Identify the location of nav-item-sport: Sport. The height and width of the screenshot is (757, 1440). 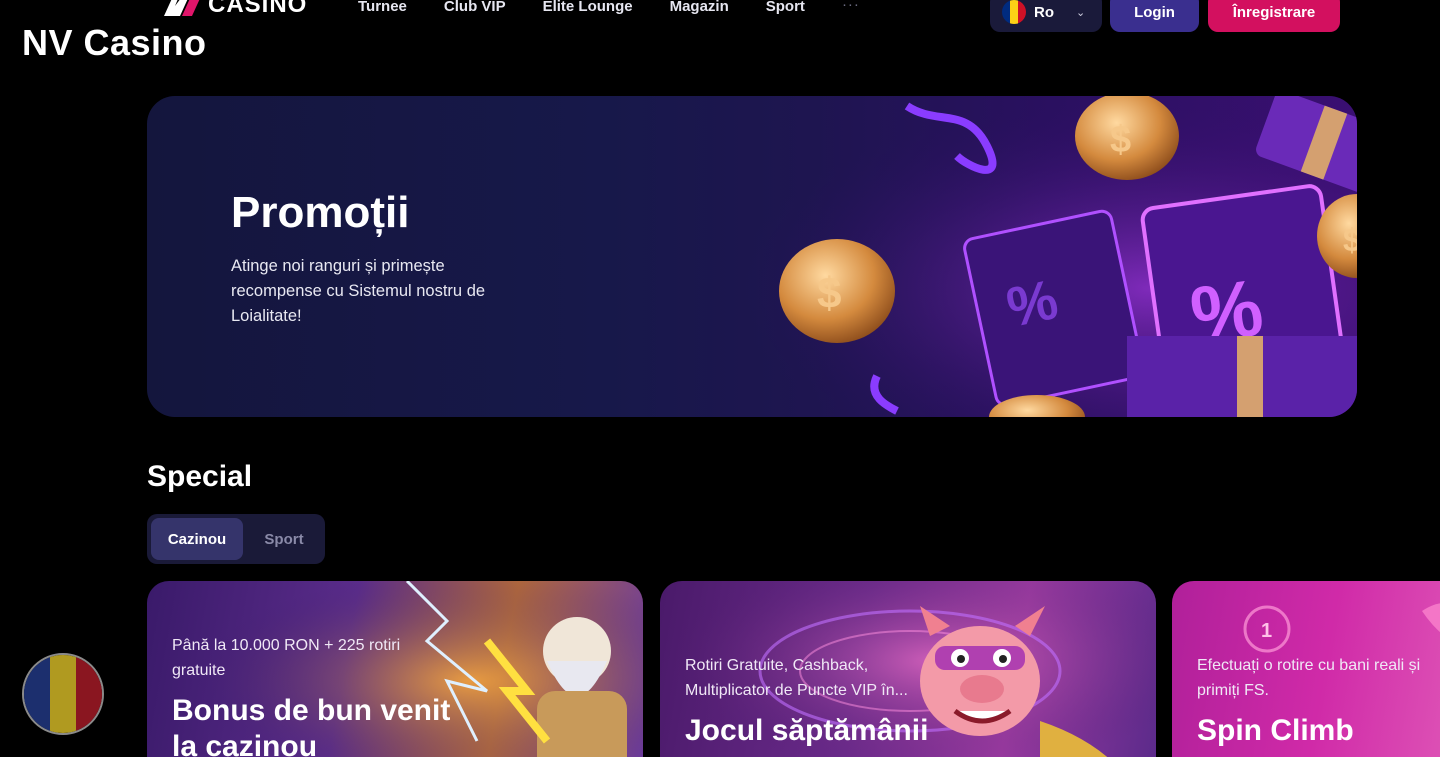
(785, 8).